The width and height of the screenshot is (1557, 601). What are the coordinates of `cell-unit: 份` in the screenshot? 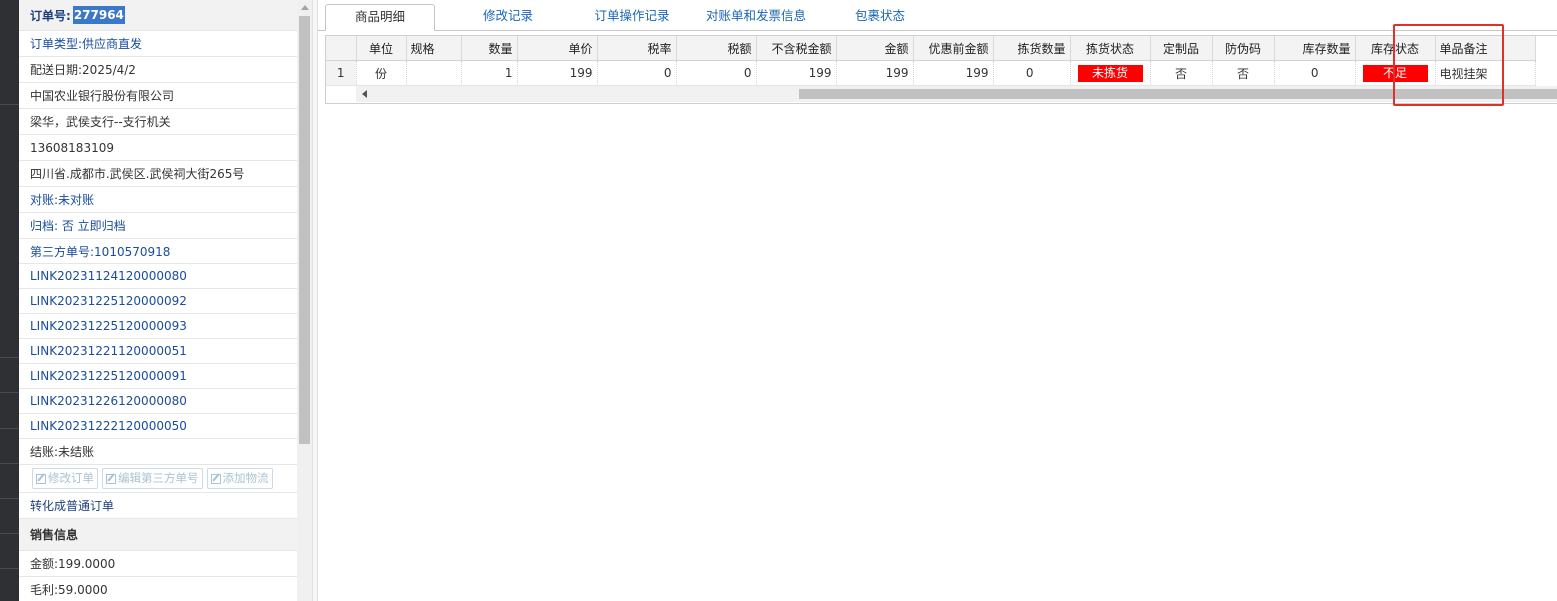 It's located at (381, 73).